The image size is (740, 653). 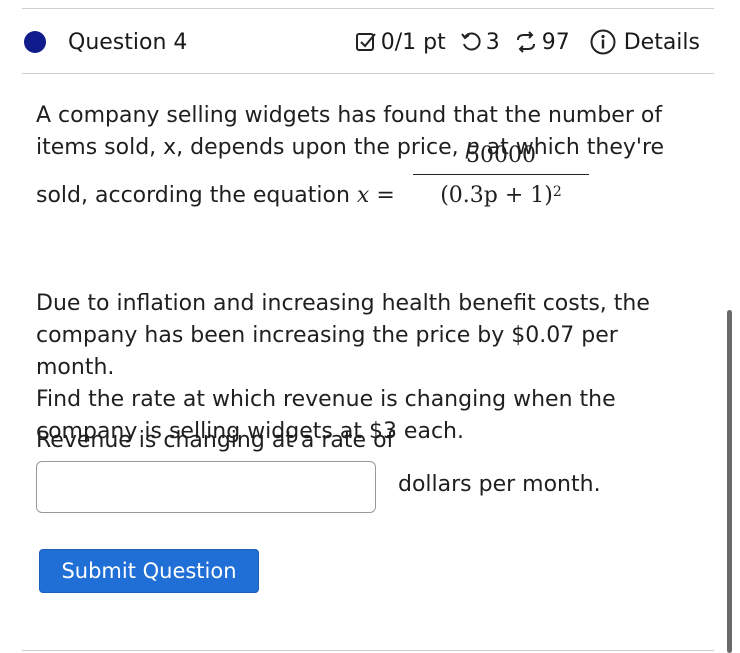 What do you see at coordinates (501, 176) in the screenshot?
I see `equation-fraction: 50000 (0.3p + 1)2` at bounding box center [501, 176].